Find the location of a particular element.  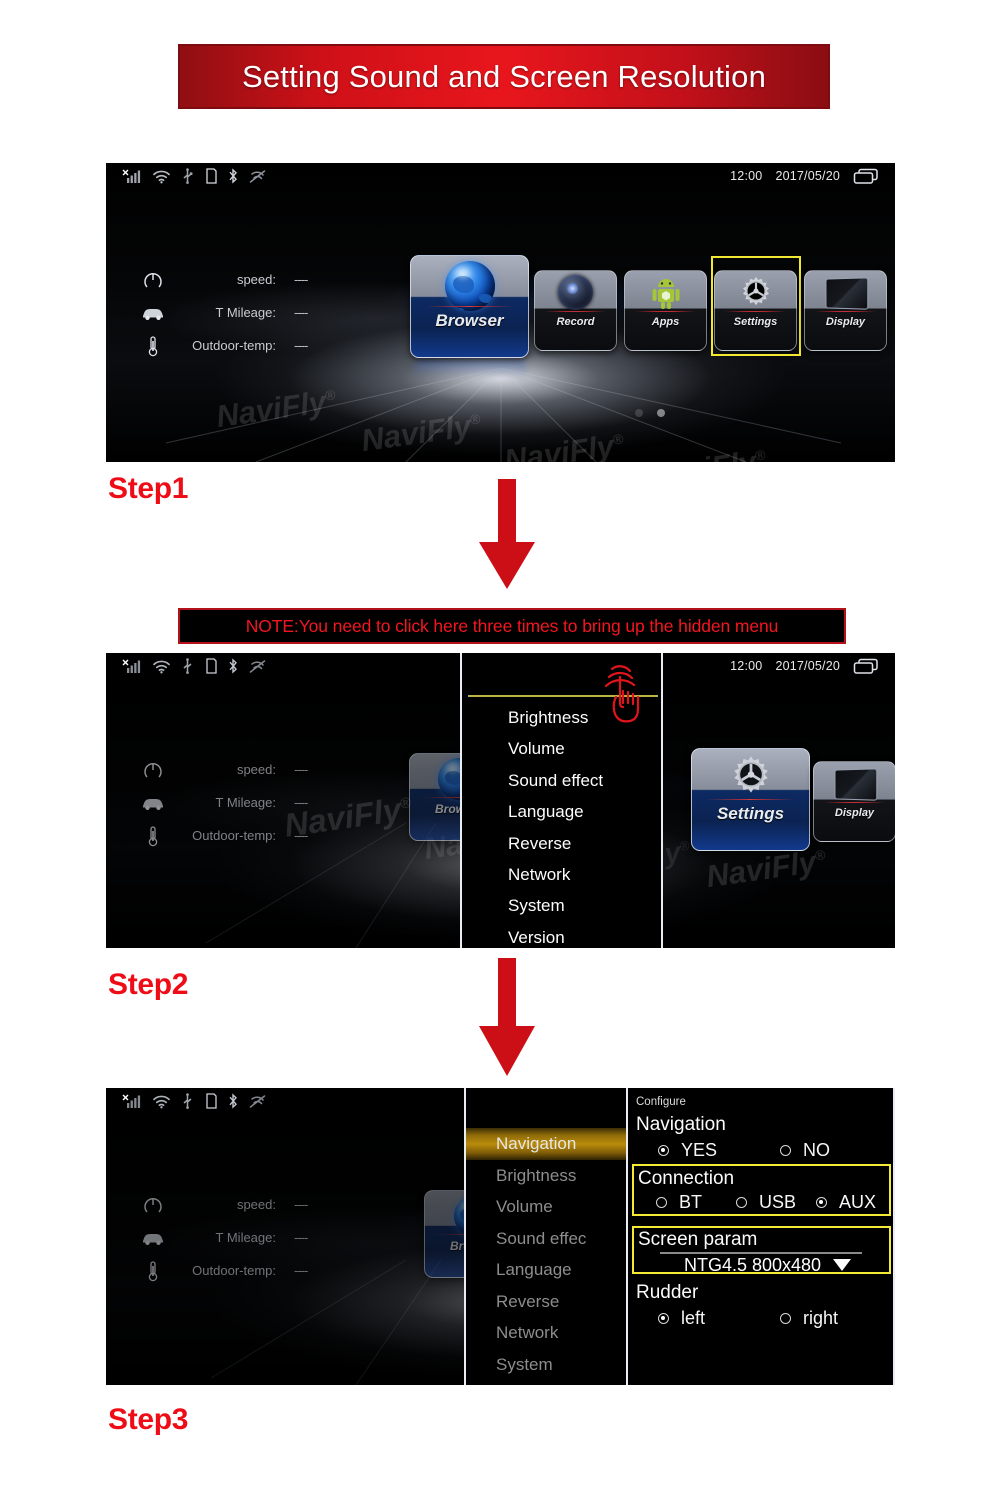

home-tile-label: Apps is located at coordinates (665, 322).